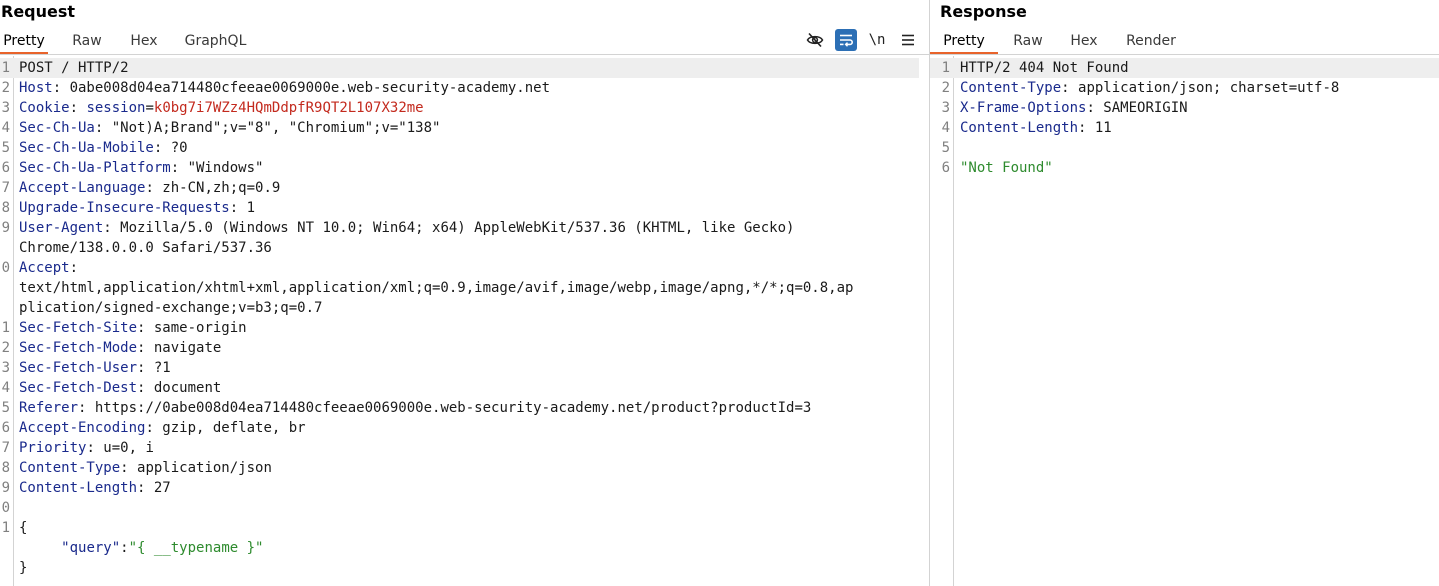 The image size is (1439, 586). Describe the element at coordinates (53, 448) in the screenshot. I see `header-name: Priority` at that location.